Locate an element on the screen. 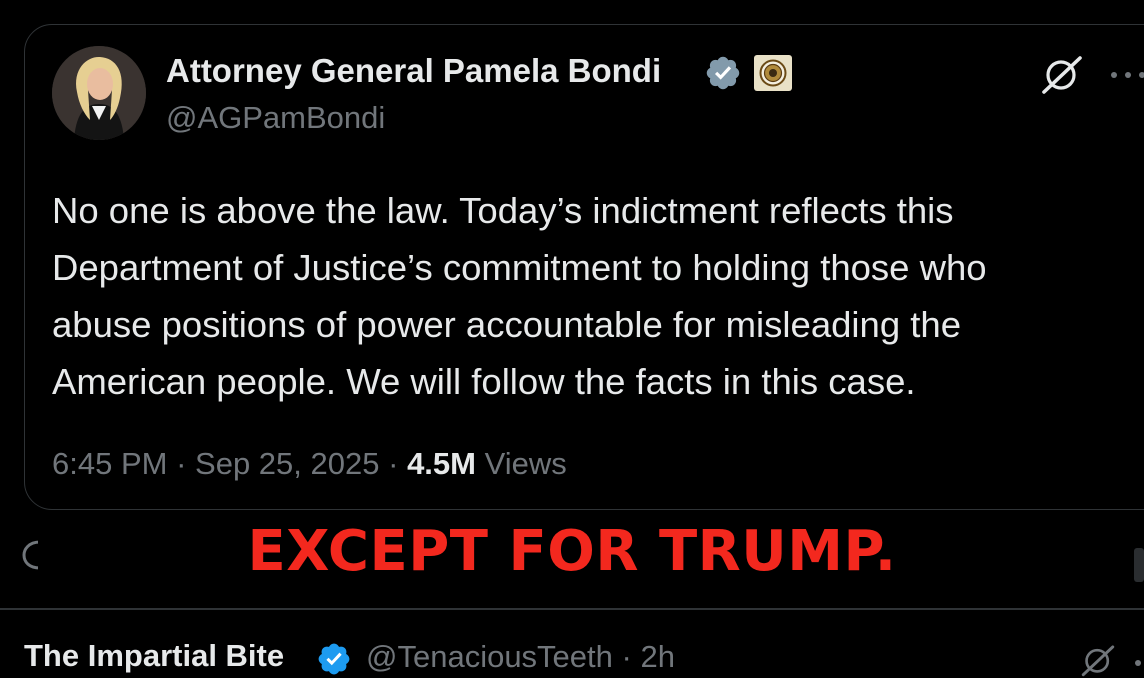 This screenshot has height=678, width=1144. reply-age: 2h is located at coordinates (657, 656).